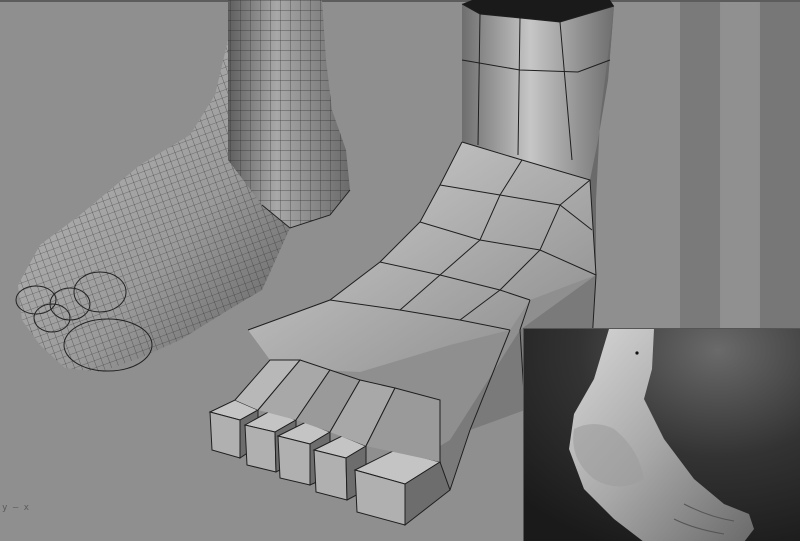 Image resolution: width=800 pixels, height=541 pixels. I want to click on sculpt-reference-render, so click(661, 434).